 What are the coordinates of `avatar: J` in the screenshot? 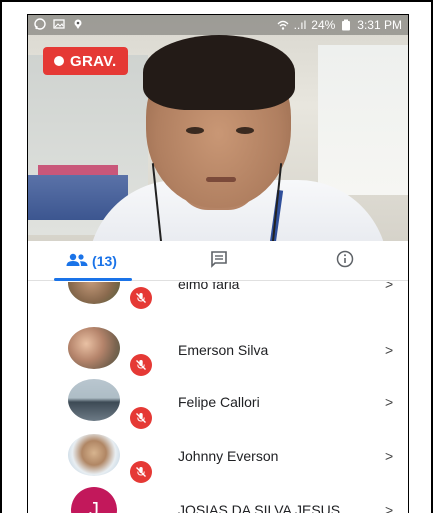 It's located at (94, 500).